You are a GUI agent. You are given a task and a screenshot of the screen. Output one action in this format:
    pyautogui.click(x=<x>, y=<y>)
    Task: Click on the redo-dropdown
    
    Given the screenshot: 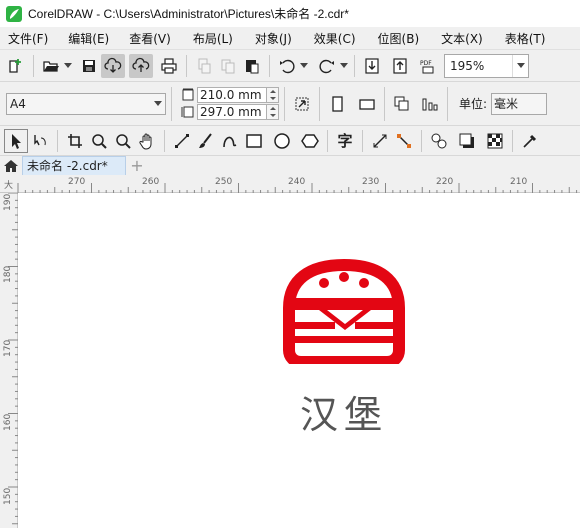 What is the action you would take?
    pyautogui.click(x=344, y=66)
    